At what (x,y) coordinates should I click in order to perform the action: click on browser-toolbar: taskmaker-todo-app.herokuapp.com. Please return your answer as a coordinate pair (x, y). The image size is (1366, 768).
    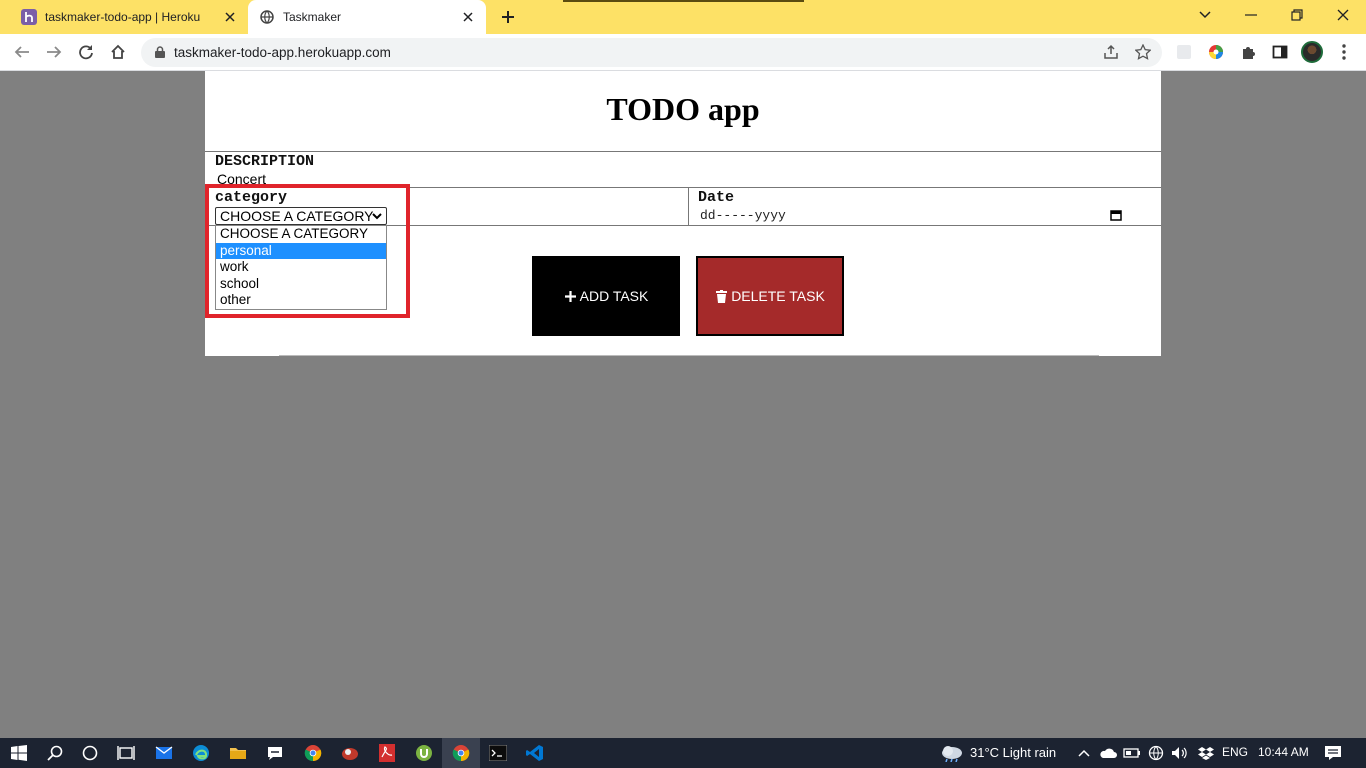
    Looking at the image, I should click on (683, 52).